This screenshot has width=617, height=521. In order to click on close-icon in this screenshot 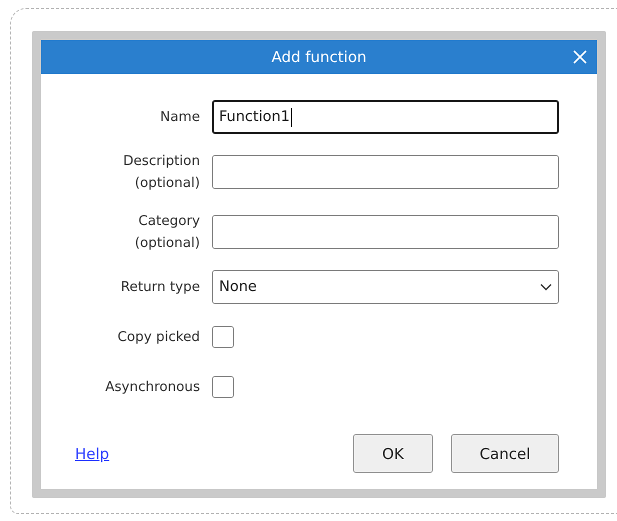, I will do `click(580, 57)`.